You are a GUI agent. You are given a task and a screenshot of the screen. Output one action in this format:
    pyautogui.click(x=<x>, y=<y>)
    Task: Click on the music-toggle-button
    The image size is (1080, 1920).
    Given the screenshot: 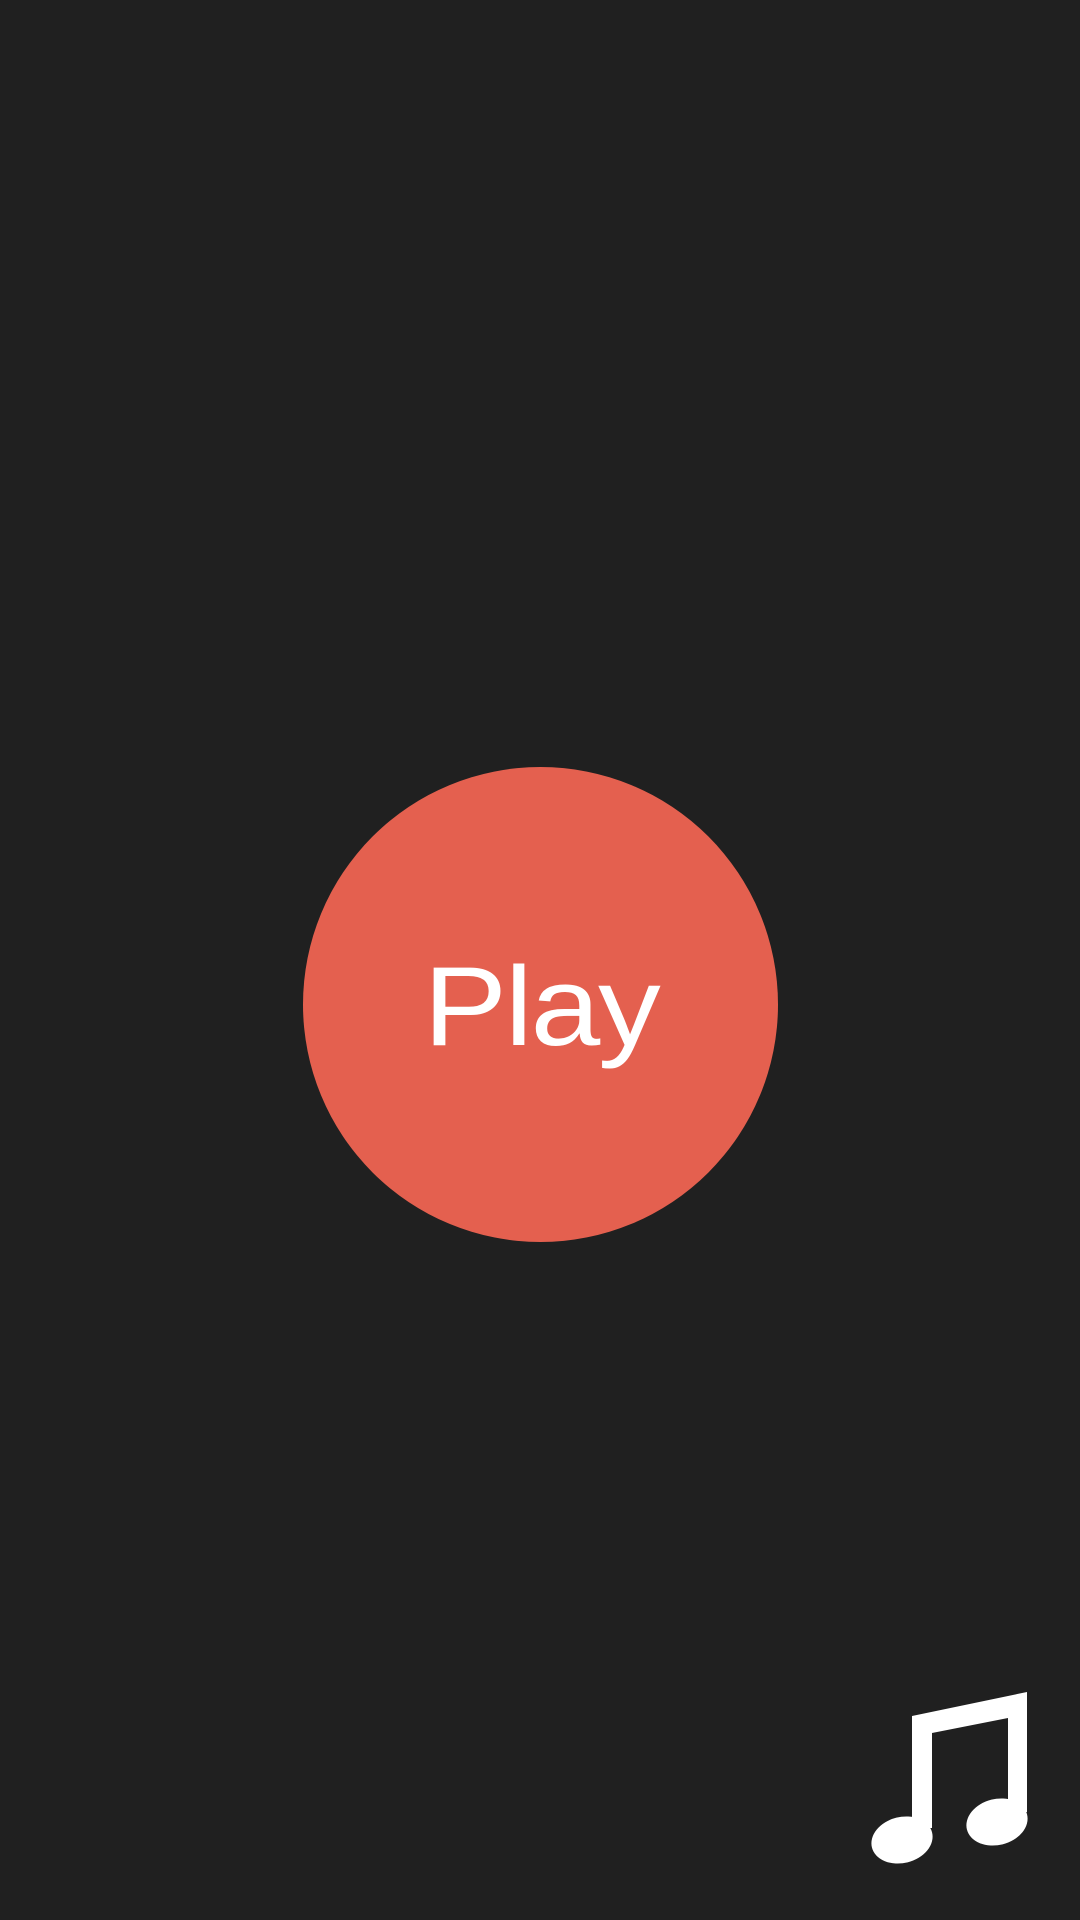 What is the action you would take?
    pyautogui.click(x=947, y=1778)
    